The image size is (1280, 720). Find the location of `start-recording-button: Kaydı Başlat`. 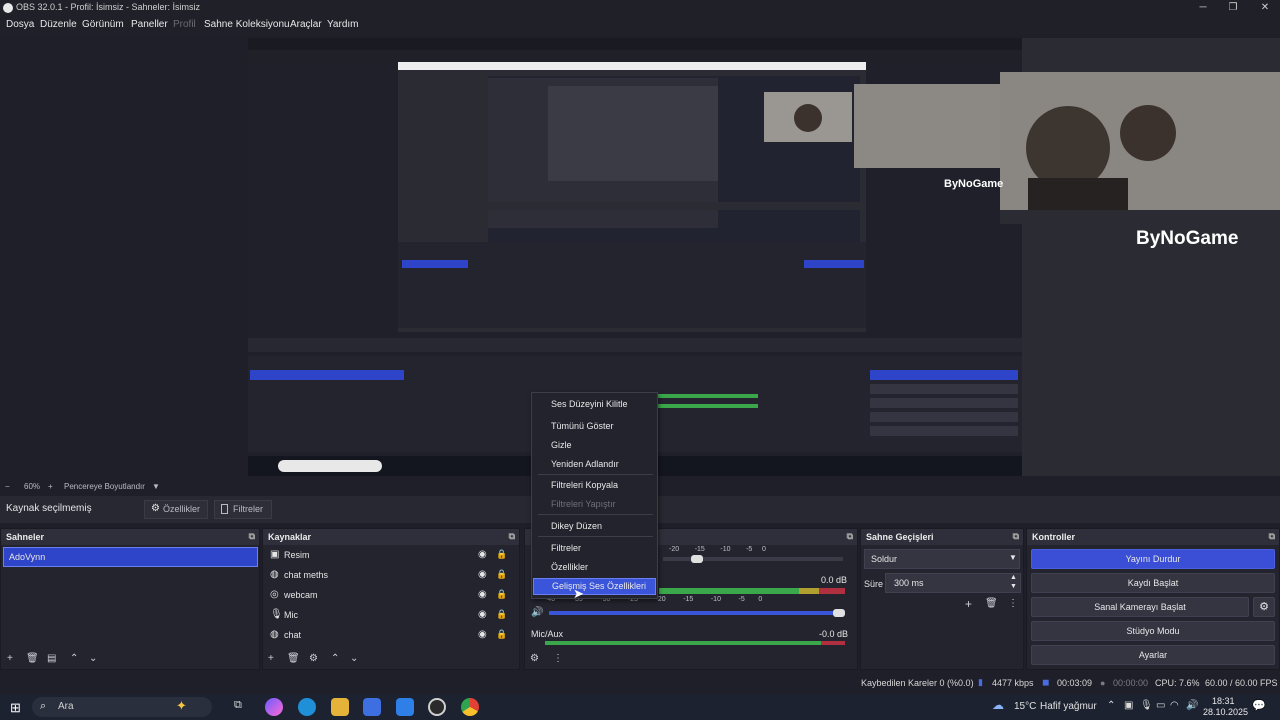

start-recording-button: Kaydı Başlat is located at coordinates (1153, 583).